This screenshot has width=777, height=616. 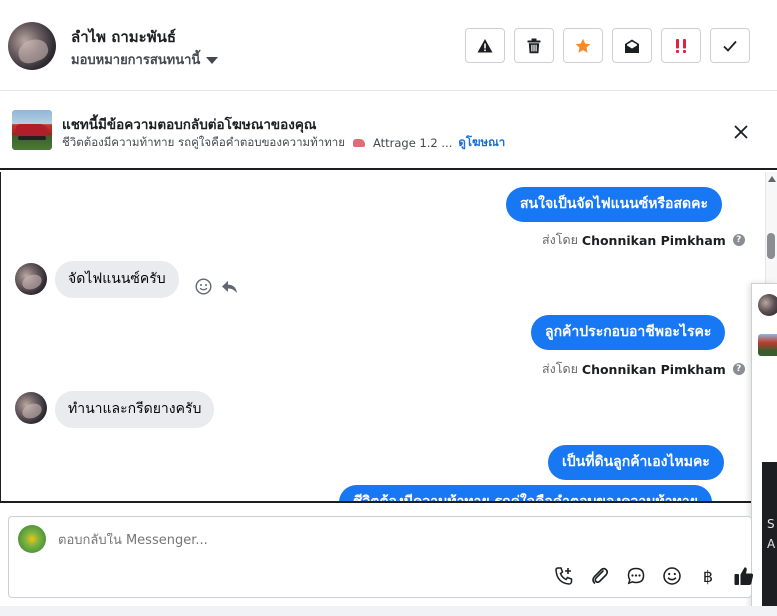 I want to click on star-icon, so click(x=583, y=45).